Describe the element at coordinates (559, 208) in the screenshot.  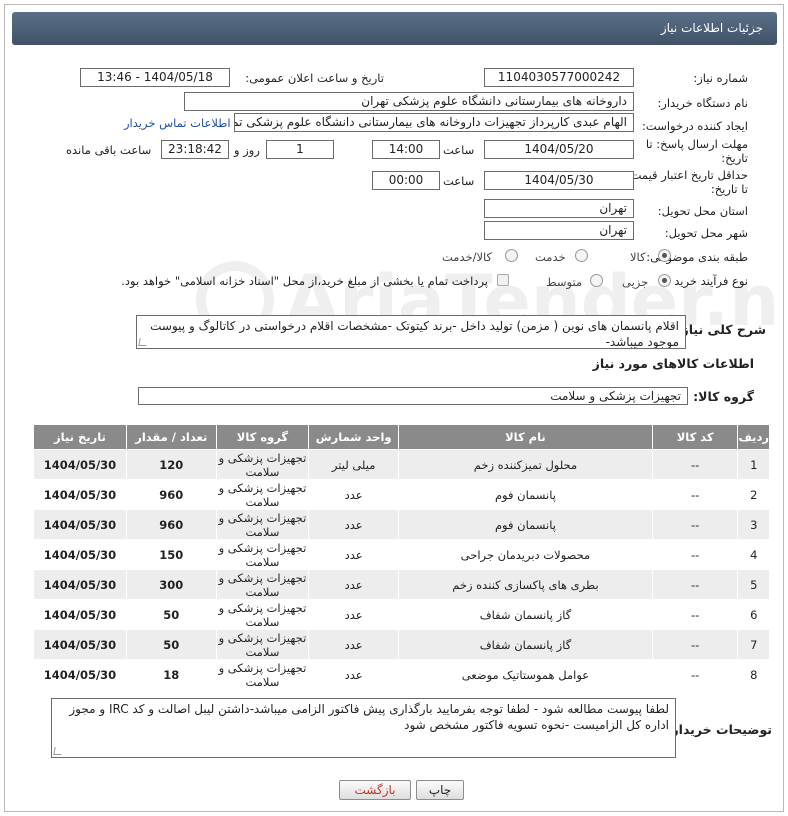
I see `province-value: تهران` at that location.